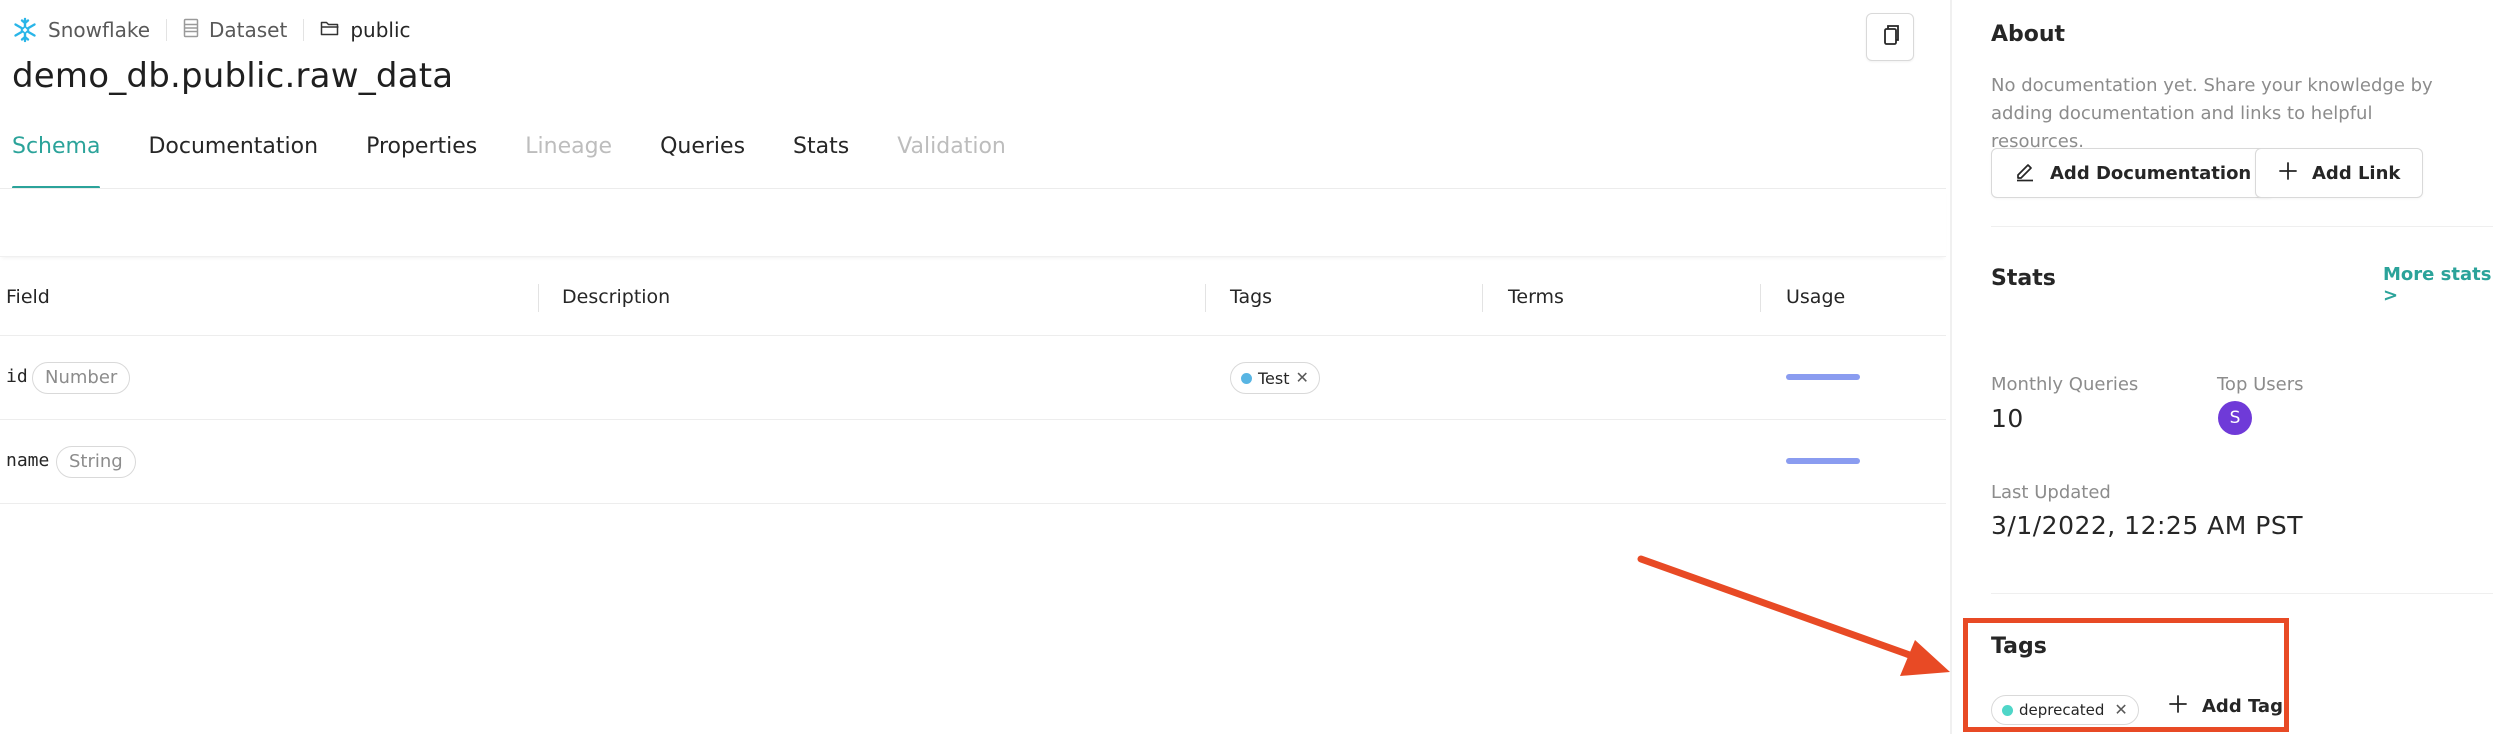 Image resolution: width=2493 pixels, height=734 pixels. What do you see at coordinates (1251, 300) in the screenshot?
I see `column-header-tags: Tags` at bounding box center [1251, 300].